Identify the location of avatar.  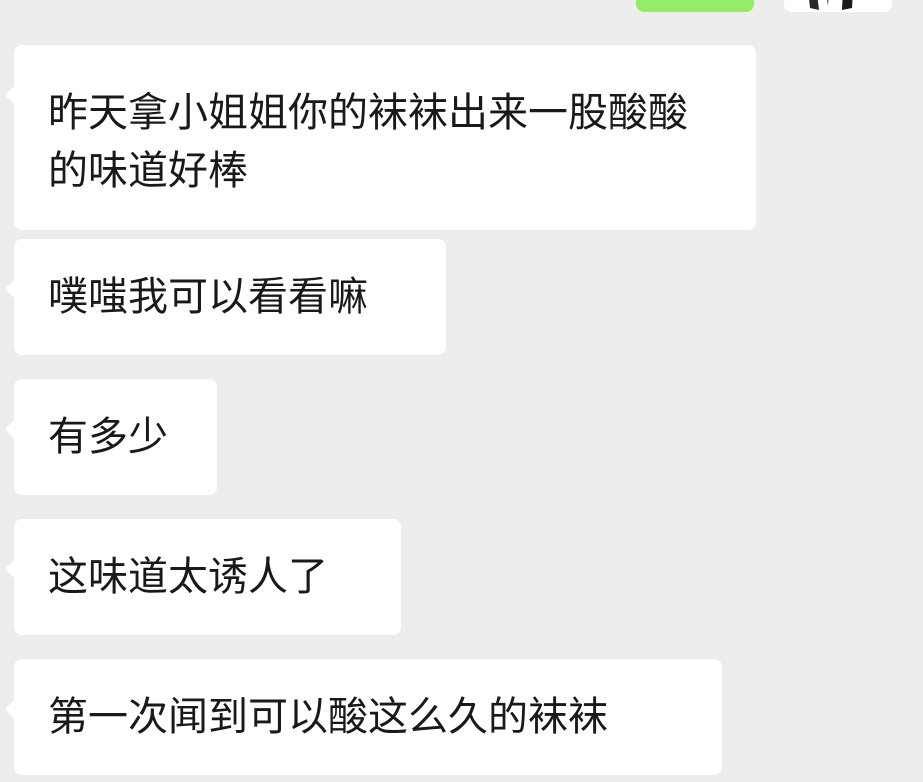
(838, 6).